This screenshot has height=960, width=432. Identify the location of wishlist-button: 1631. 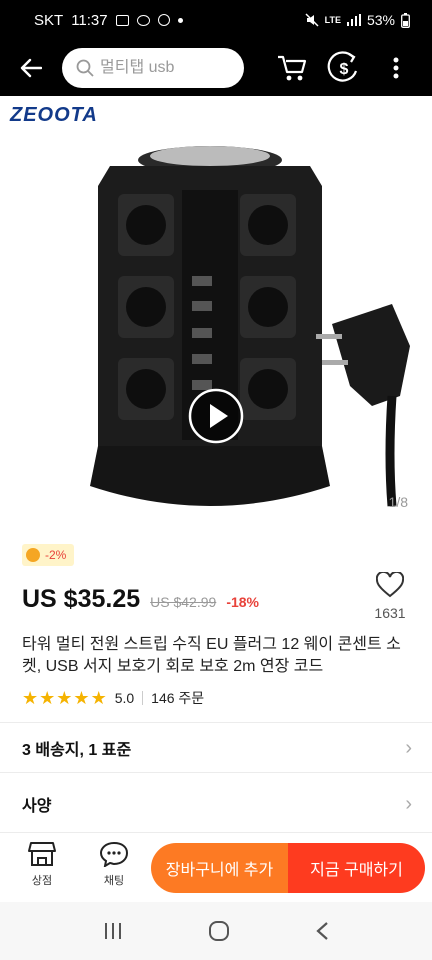
(390, 595).